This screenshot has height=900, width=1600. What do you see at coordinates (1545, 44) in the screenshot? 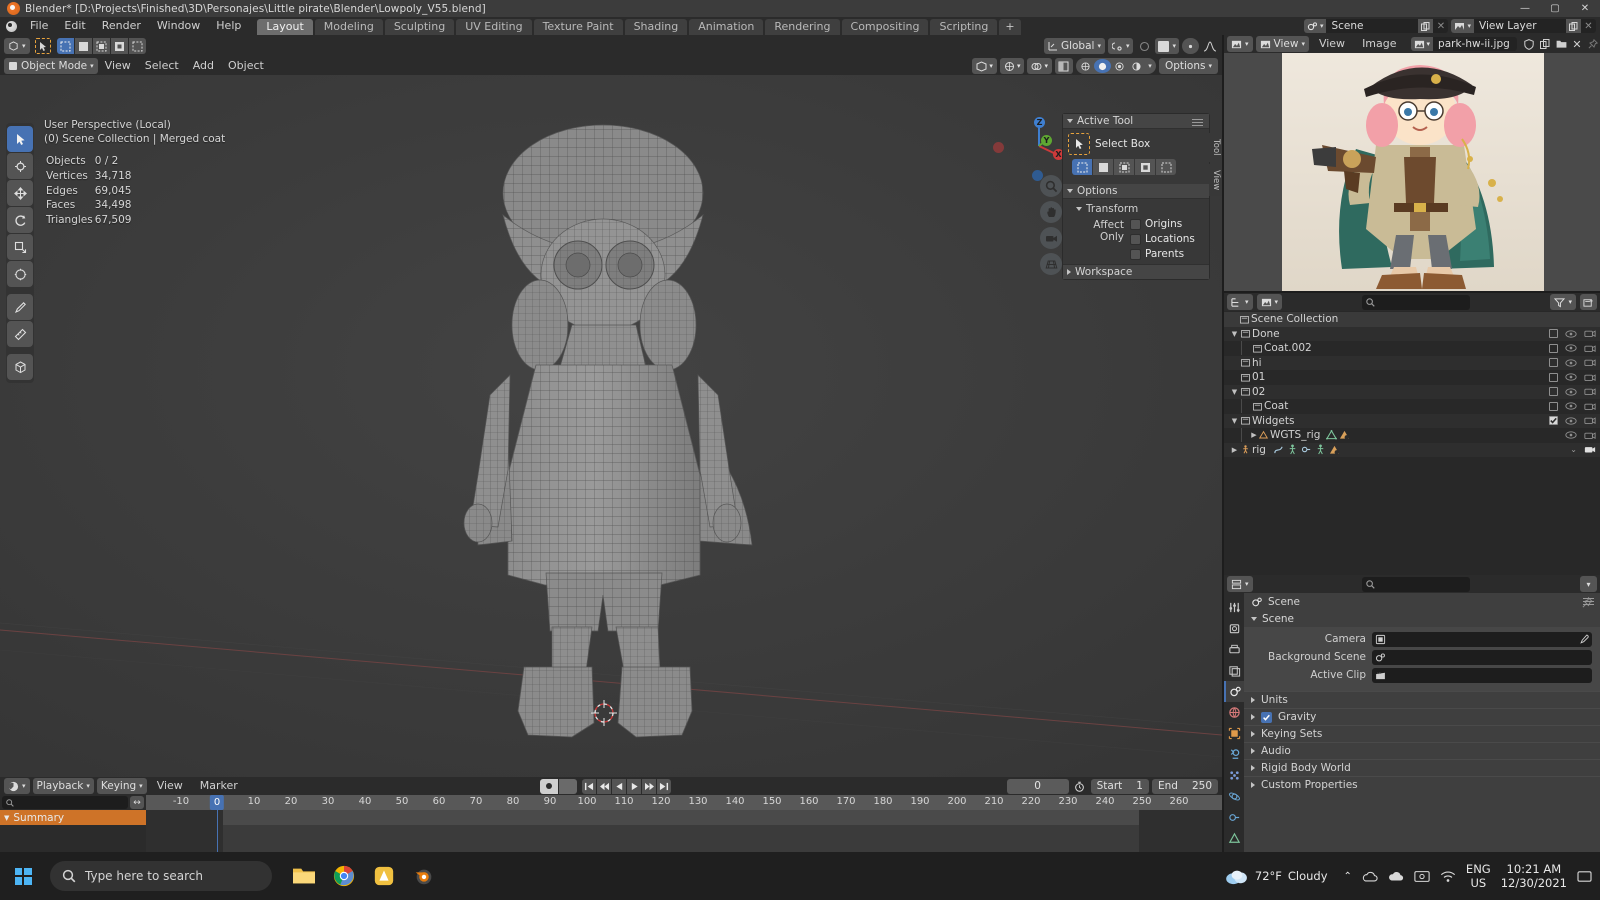
I see `duplicate-icon` at bounding box center [1545, 44].